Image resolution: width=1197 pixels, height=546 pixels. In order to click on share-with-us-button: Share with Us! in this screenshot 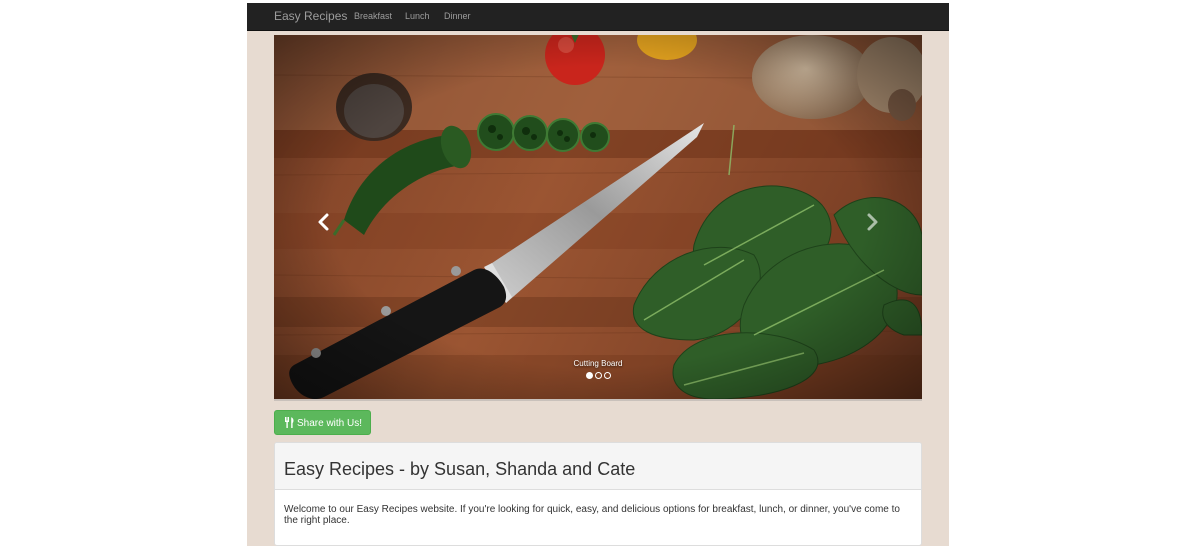, I will do `click(322, 422)`.